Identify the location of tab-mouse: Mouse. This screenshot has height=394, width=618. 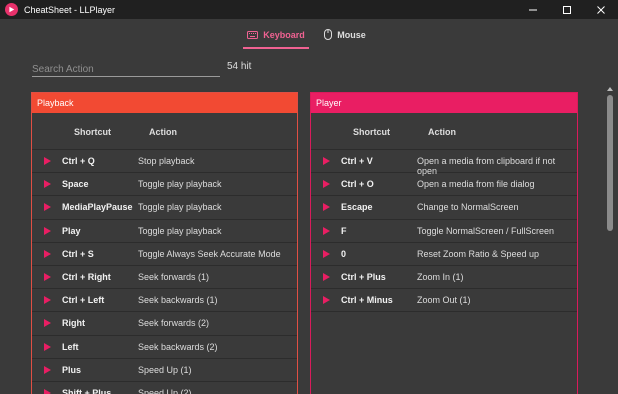
(345, 34).